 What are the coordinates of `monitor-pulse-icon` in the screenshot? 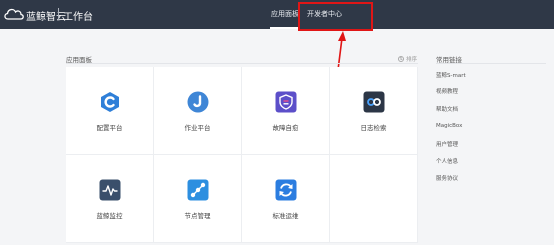 It's located at (110, 190).